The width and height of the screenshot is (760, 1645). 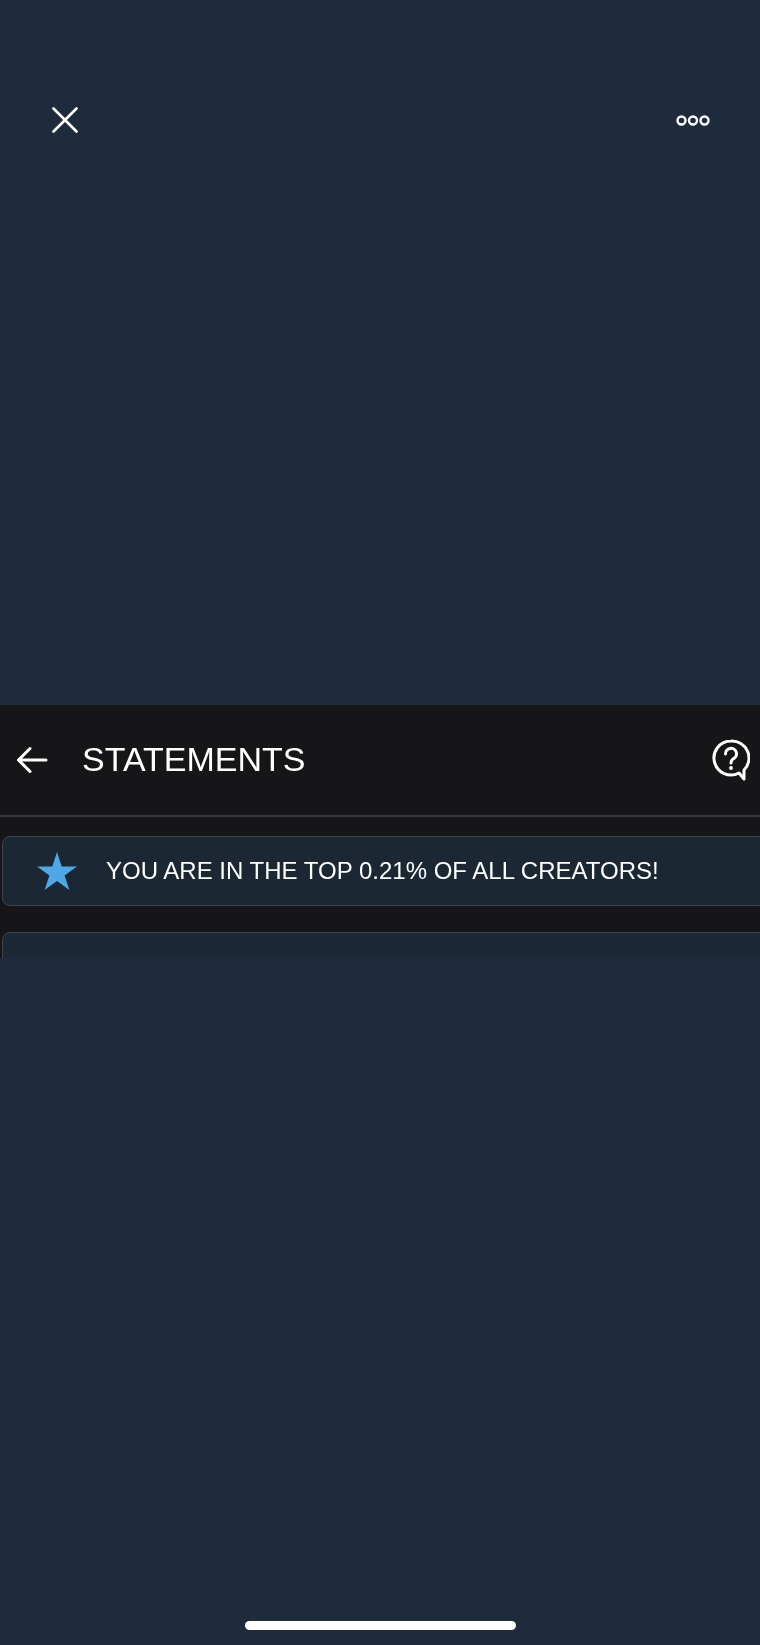 What do you see at coordinates (194, 760) in the screenshot?
I see `page-title: STATEMENTS` at bounding box center [194, 760].